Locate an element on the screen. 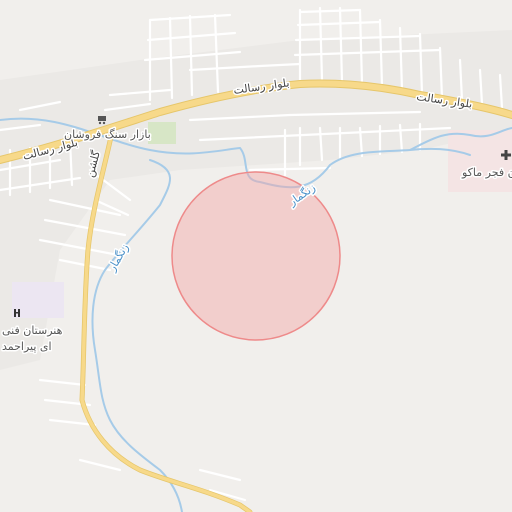  highlight-circle is located at coordinates (256, 256).